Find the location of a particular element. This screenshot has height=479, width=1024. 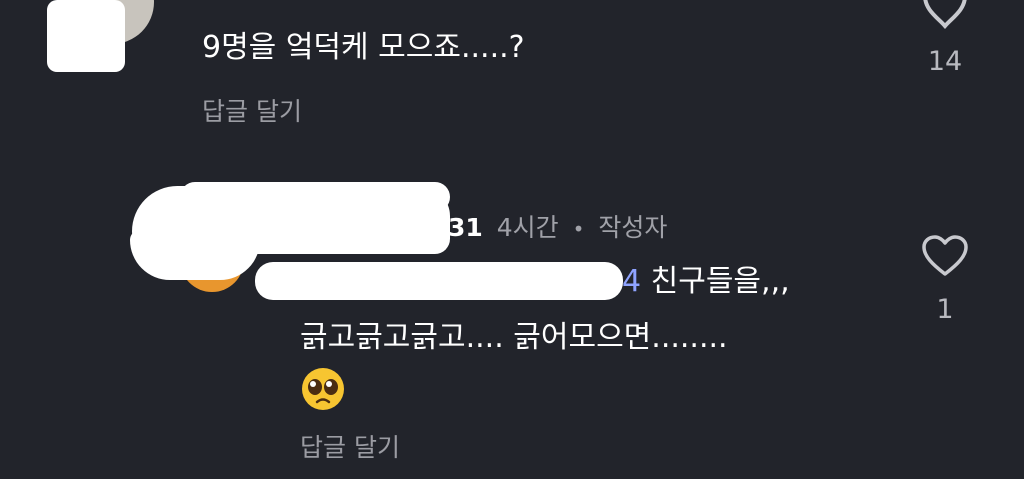

comment-text: 9명을 엌덕케 모으죠.....? is located at coordinates (363, 47).